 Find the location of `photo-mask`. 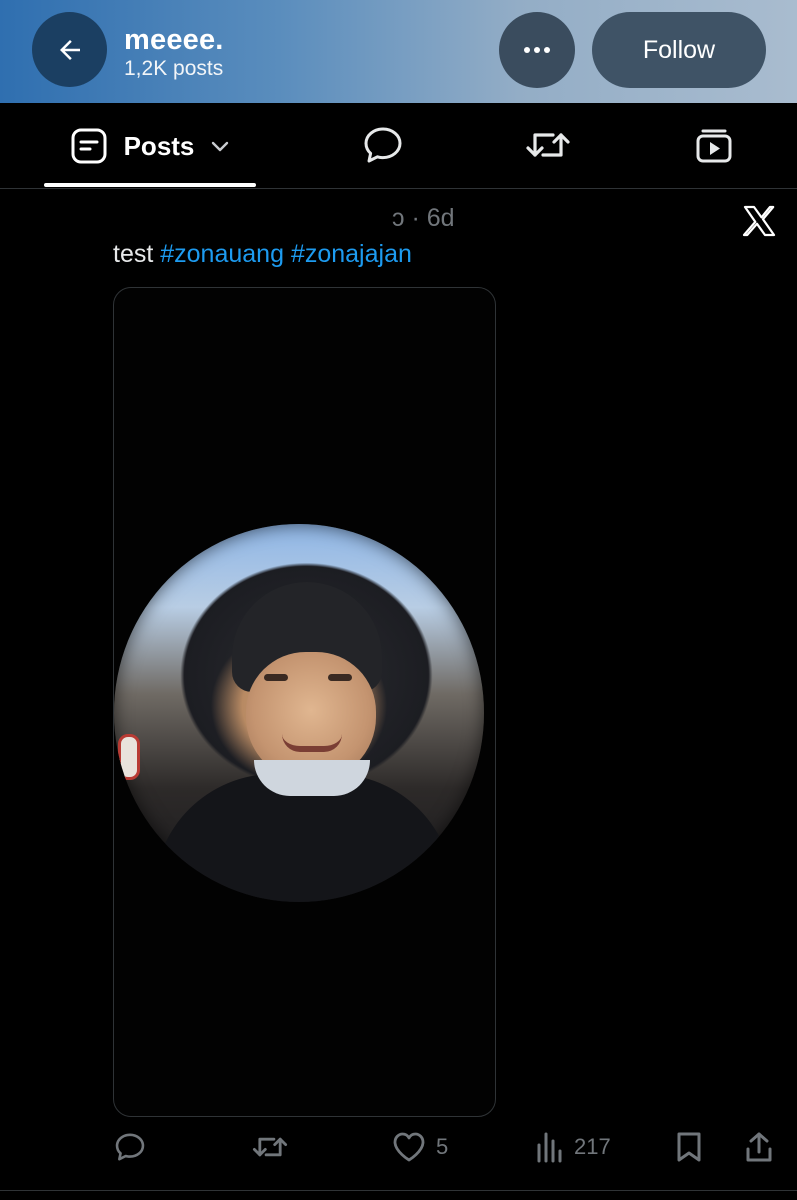

photo-mask is located at coordinates (312, 778).